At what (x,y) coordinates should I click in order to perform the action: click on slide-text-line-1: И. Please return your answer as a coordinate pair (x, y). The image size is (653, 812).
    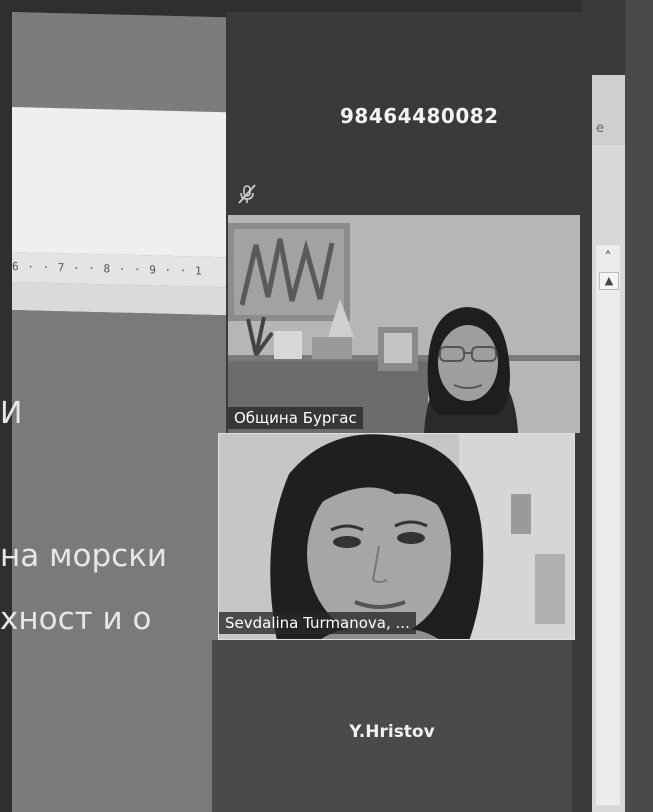
    Looking at the image, I should click on (11, 413).